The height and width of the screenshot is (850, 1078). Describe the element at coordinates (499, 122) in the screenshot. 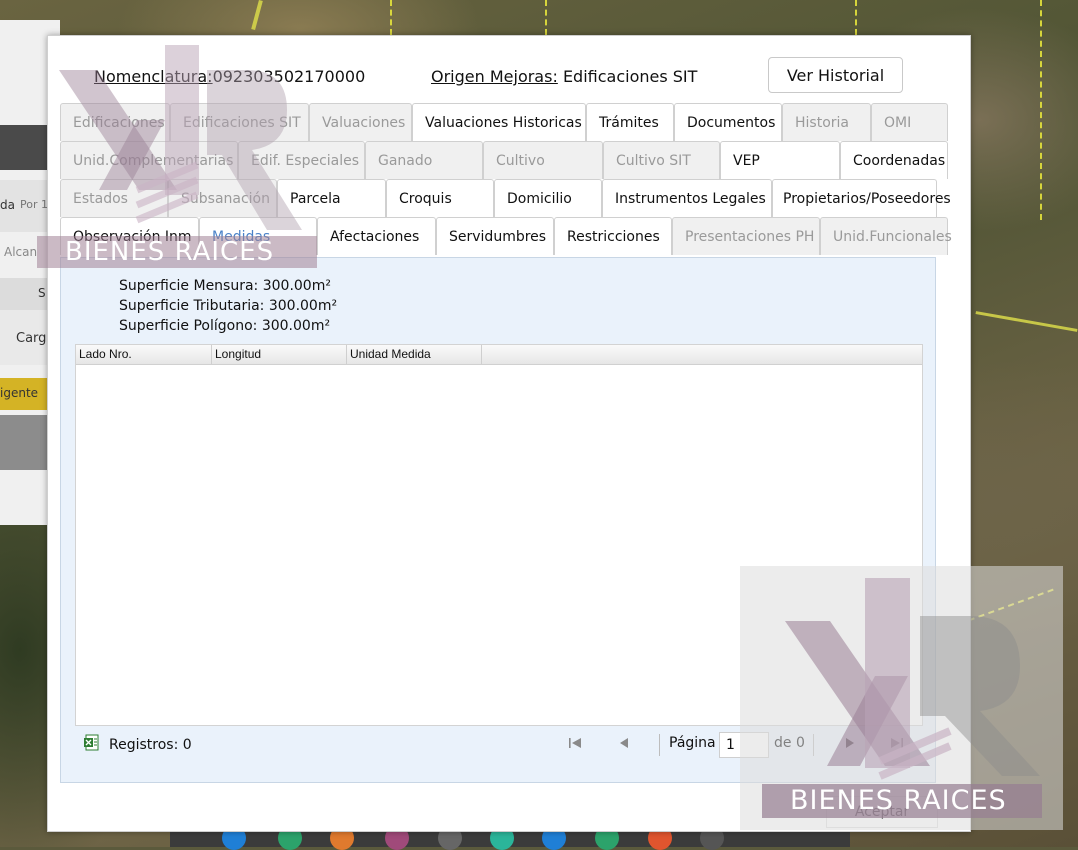

I see `tab-valuaciones-historicas: Valuaciones Historicas` at that location.